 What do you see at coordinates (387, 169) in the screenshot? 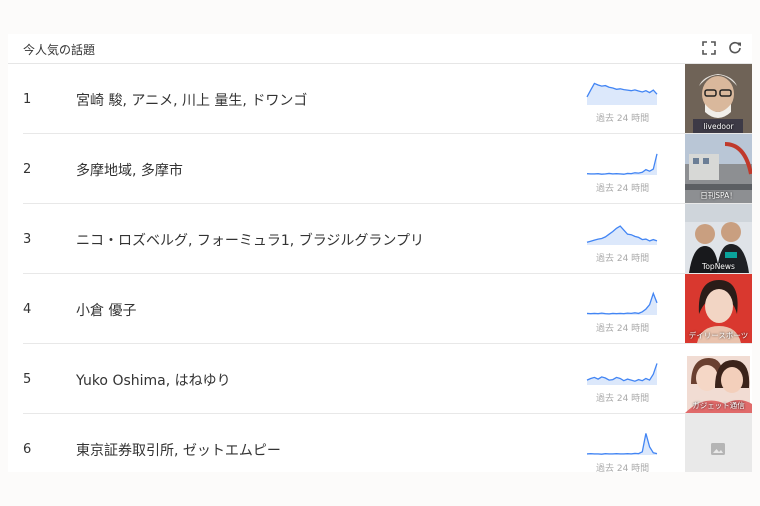
I see `topic-row: 2 多摩地域, 多摩市 過去 24 時間 日刊SPA！` at bounding box center [387, 169].